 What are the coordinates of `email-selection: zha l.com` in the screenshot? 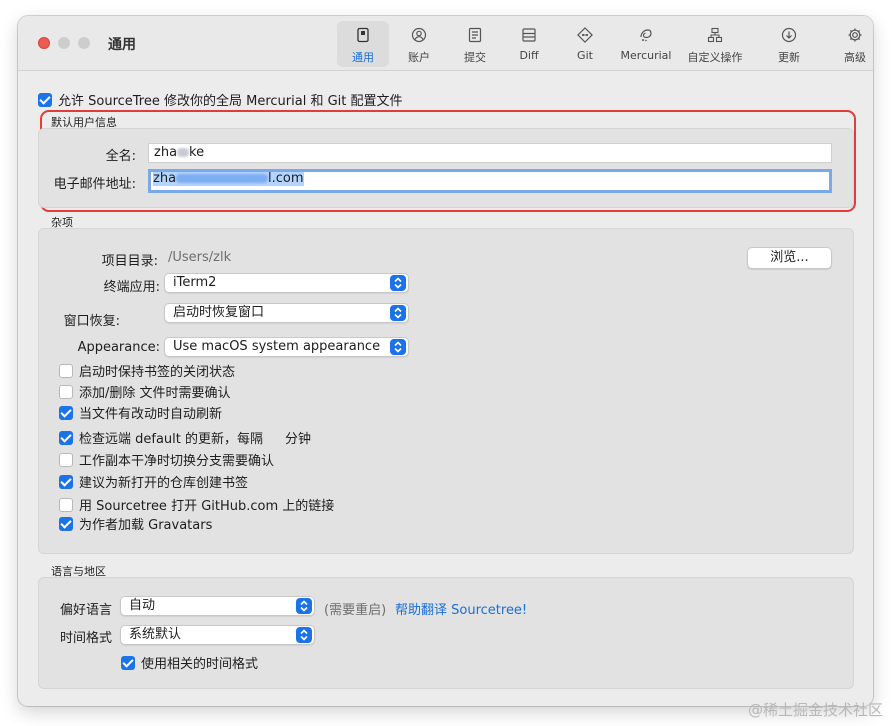 It's located at (228, 178).